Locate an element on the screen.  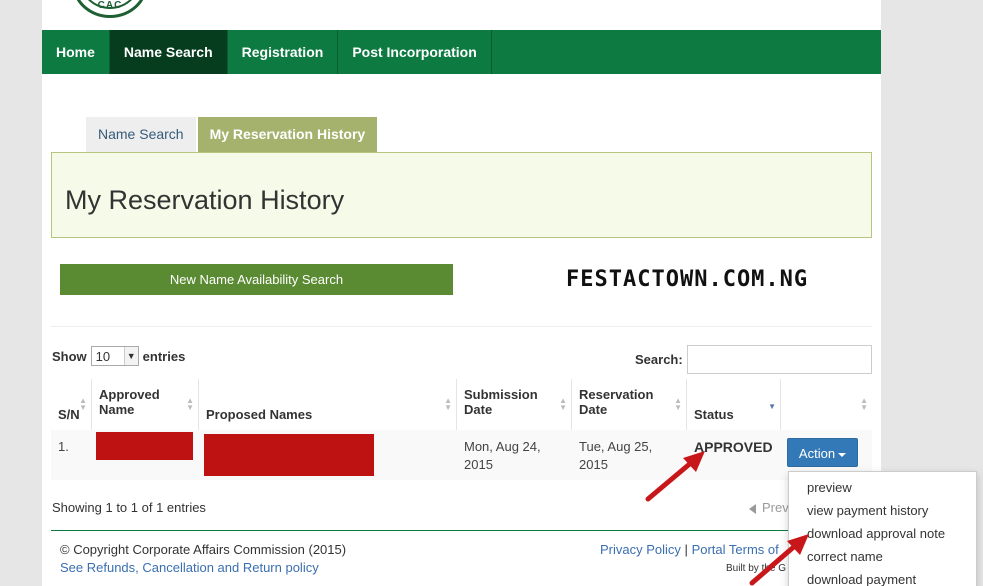
footer-links: Privacy Policy | Portal Terms of is located at coordinates (689, 549).